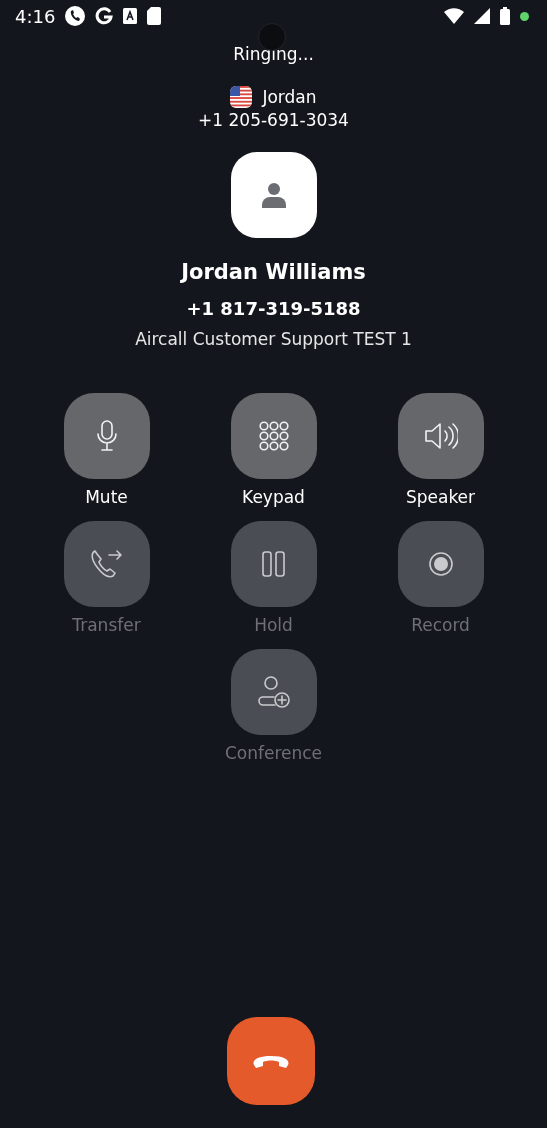 Image resolution: width=547 pixels, height=1128 pixels. Describe the element at coordinates (454, 16) in the screenshot. I see `wifi-icon` at that location.